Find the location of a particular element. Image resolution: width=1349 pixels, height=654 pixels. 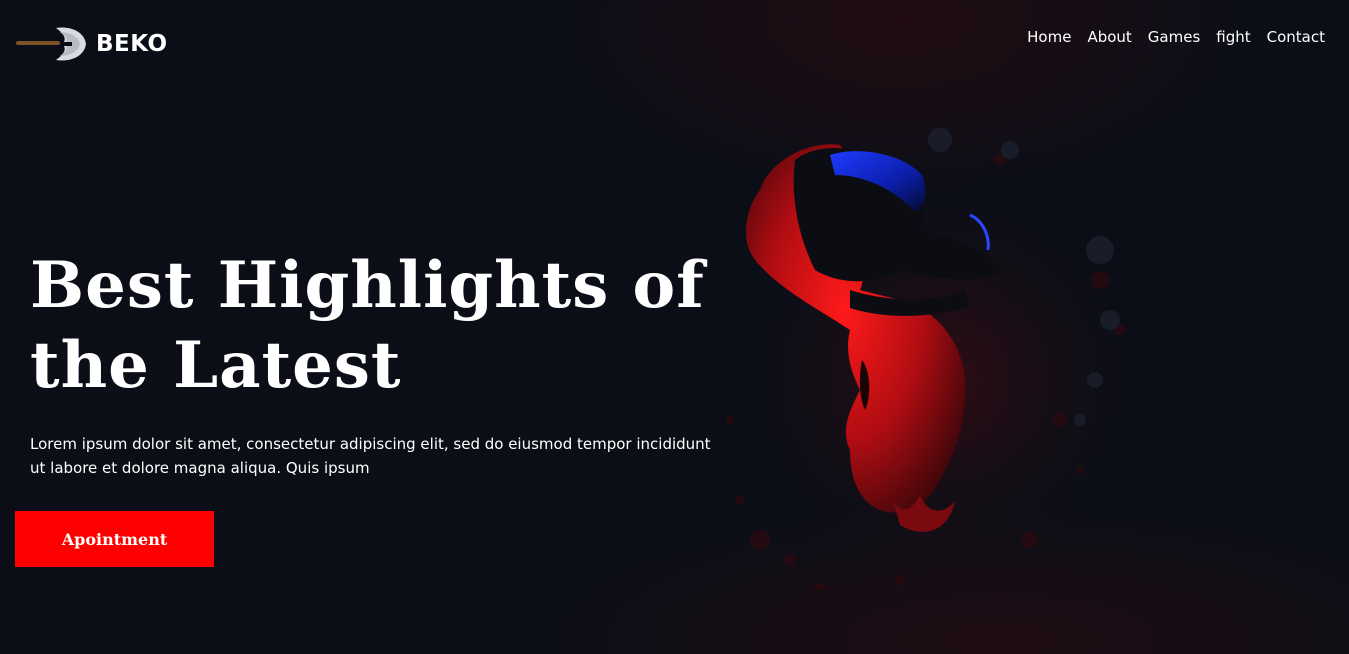

site-header: BEKO Home About Games fight Contact is located at coordinates (674, 40).